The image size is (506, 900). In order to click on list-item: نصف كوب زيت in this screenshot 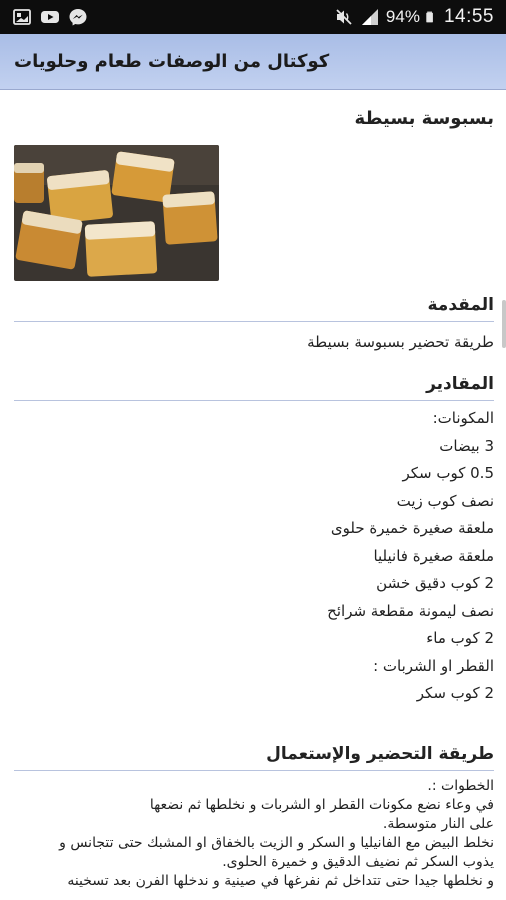, I will do `click(445, 500)`.